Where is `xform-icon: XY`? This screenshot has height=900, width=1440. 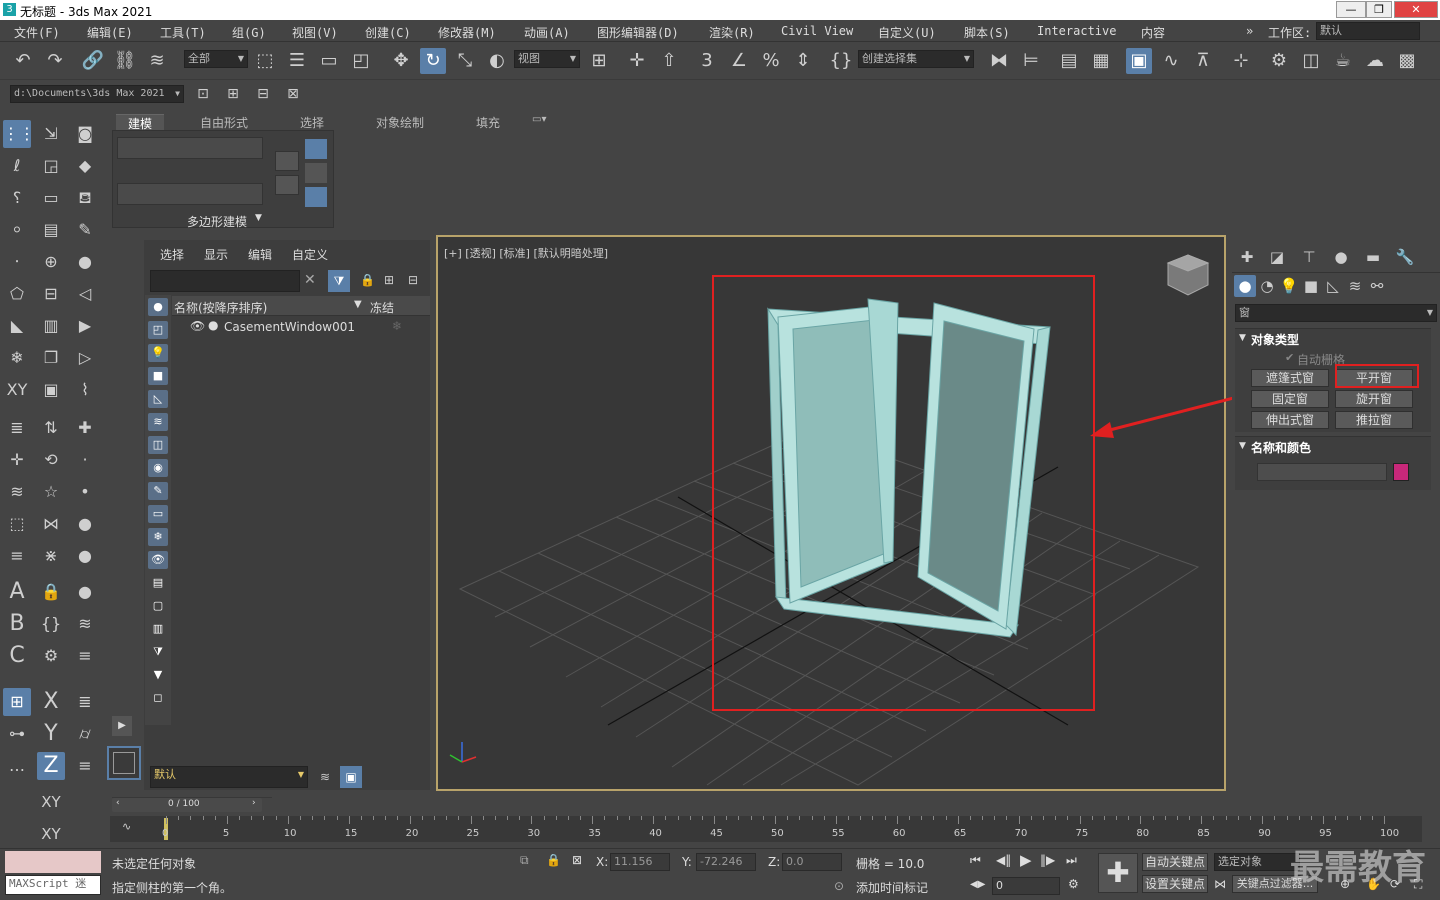 xform-icon: XY is located at coordinates (17, 390).